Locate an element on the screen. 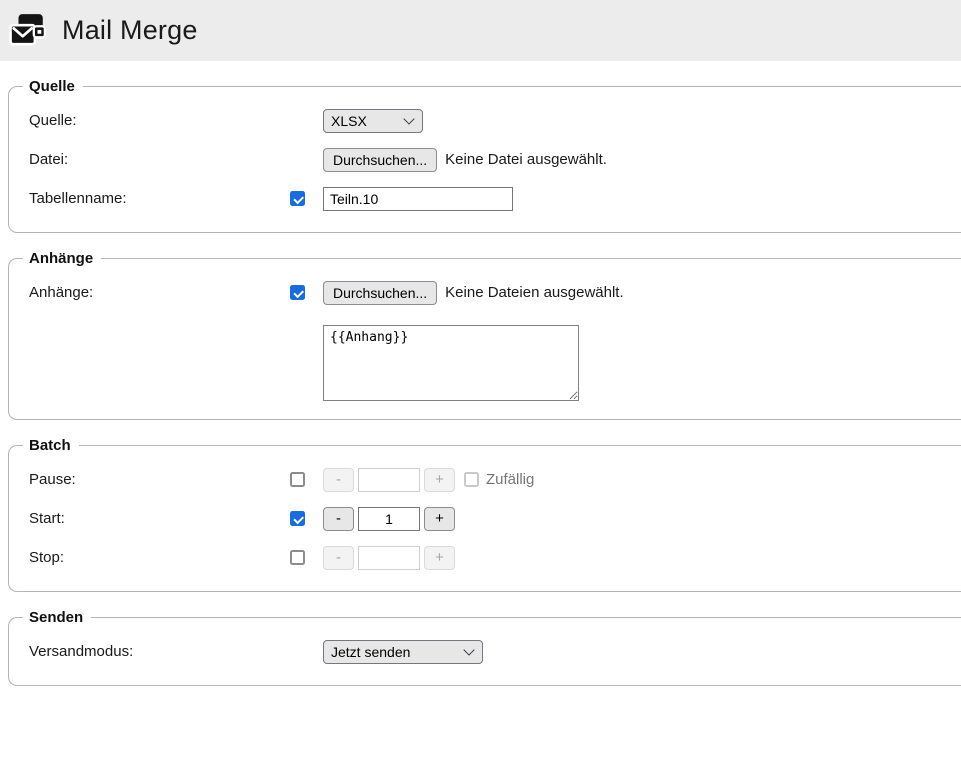 This screenshot has height=761, width=961. start-value-input is located at coordinates (389, 518).